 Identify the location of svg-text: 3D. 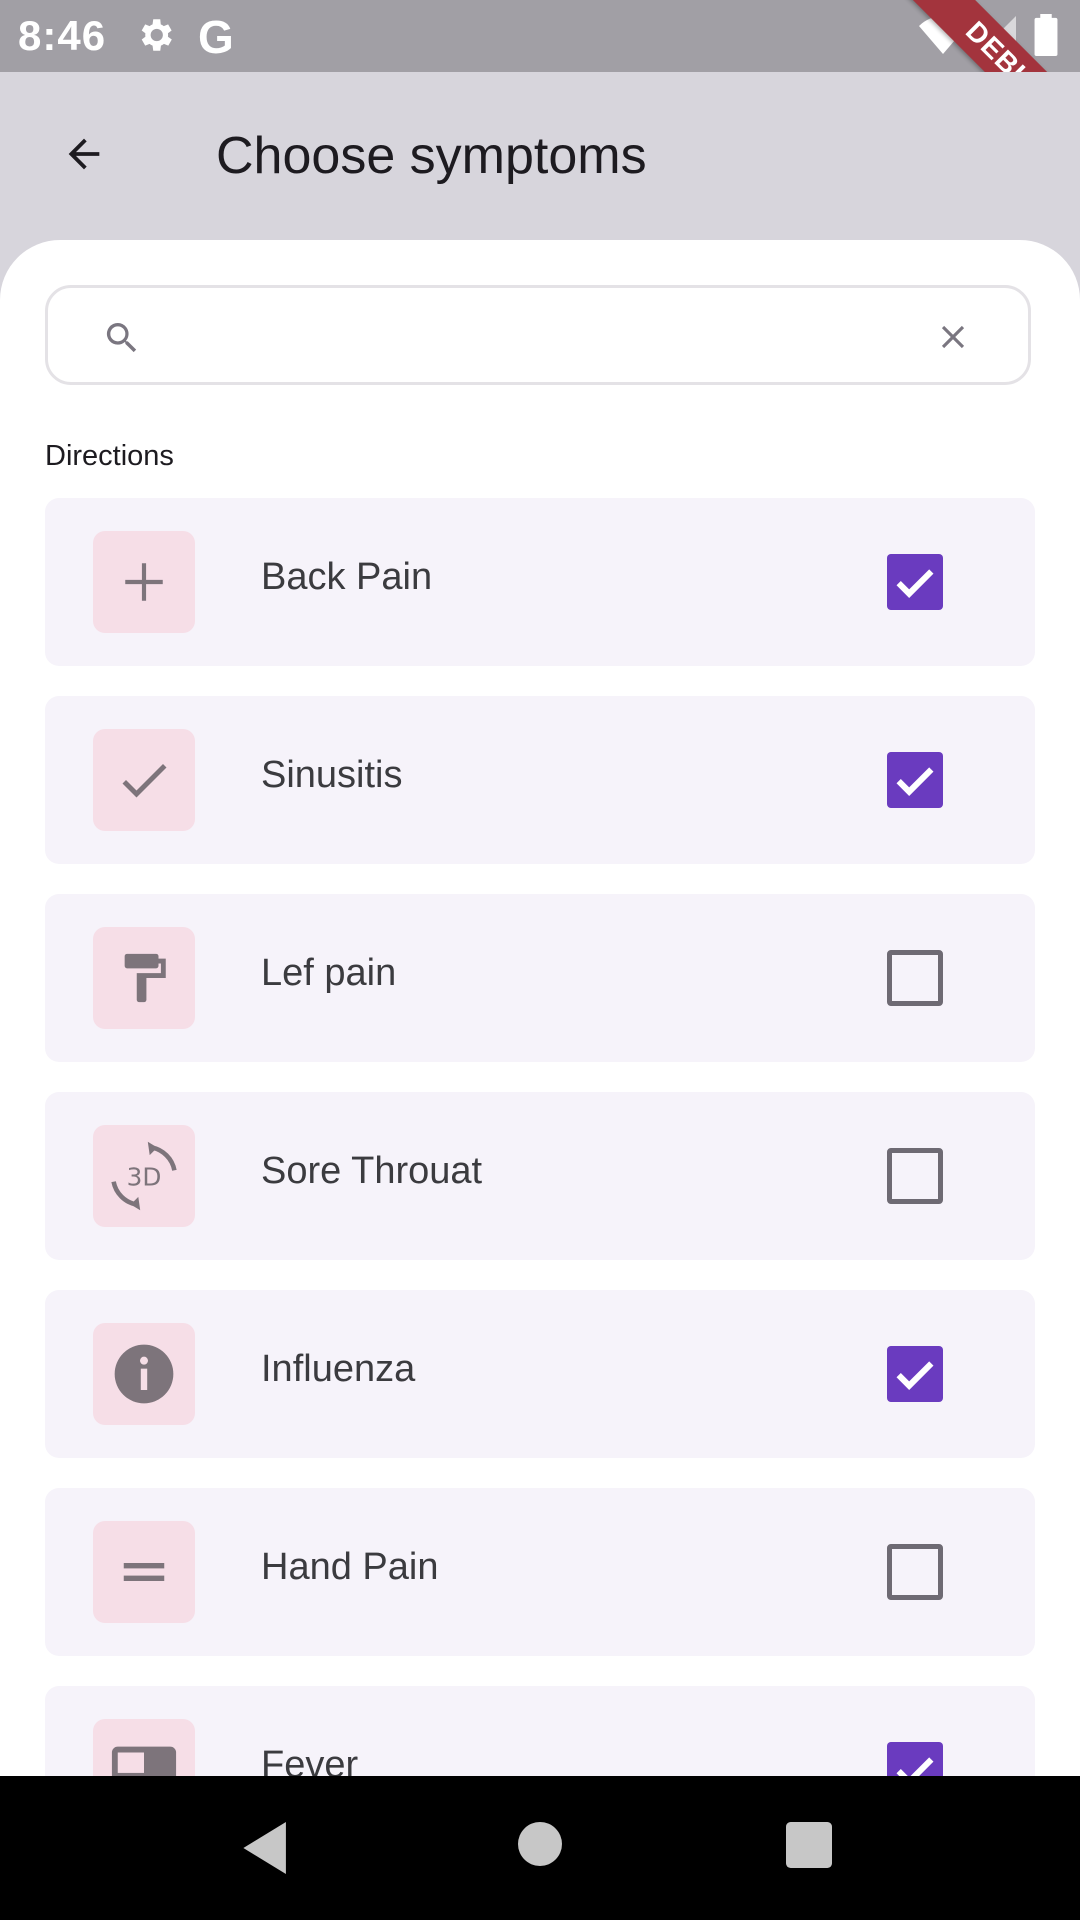
(144, 1177).